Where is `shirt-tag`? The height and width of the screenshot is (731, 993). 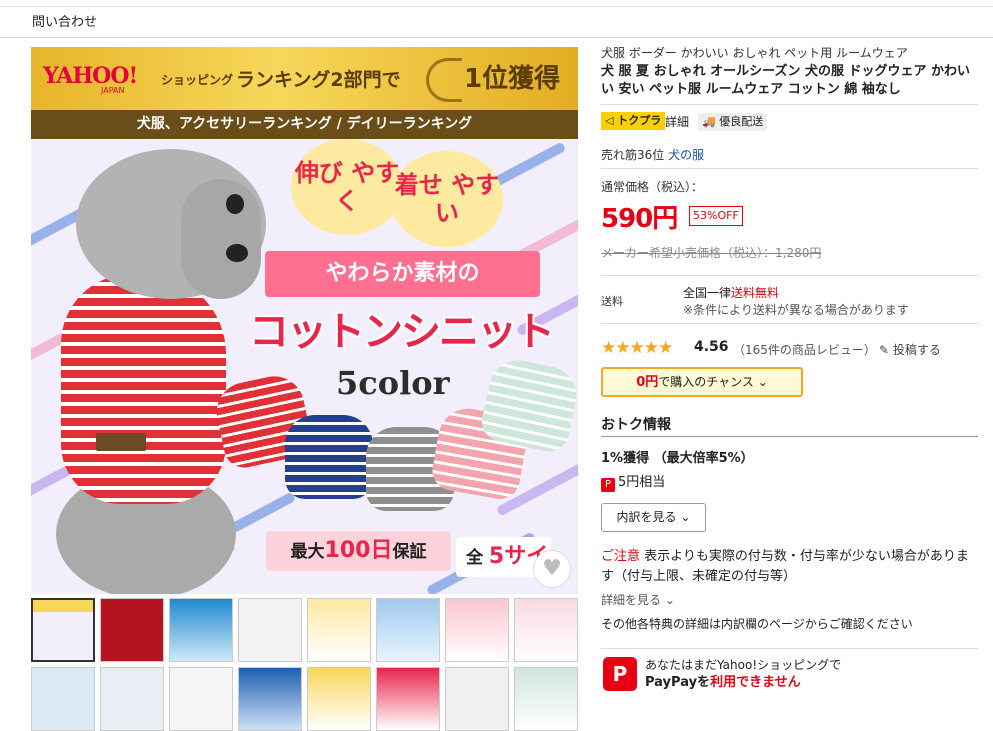 shirt-tag is located at coordinates (121, 442).